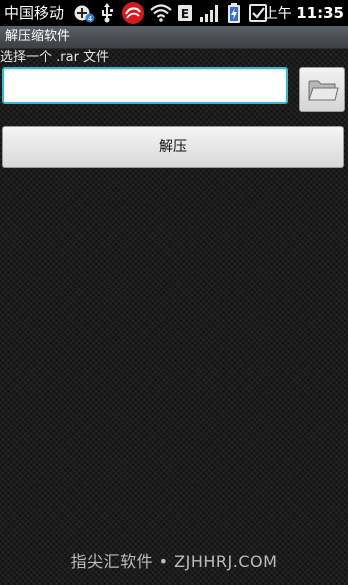 This screenshot has width=348, height=585. What do you see at coordinates (173, 147) in the screenshot?
I see `extract-button: 解压` at bounding box center [173, 147].